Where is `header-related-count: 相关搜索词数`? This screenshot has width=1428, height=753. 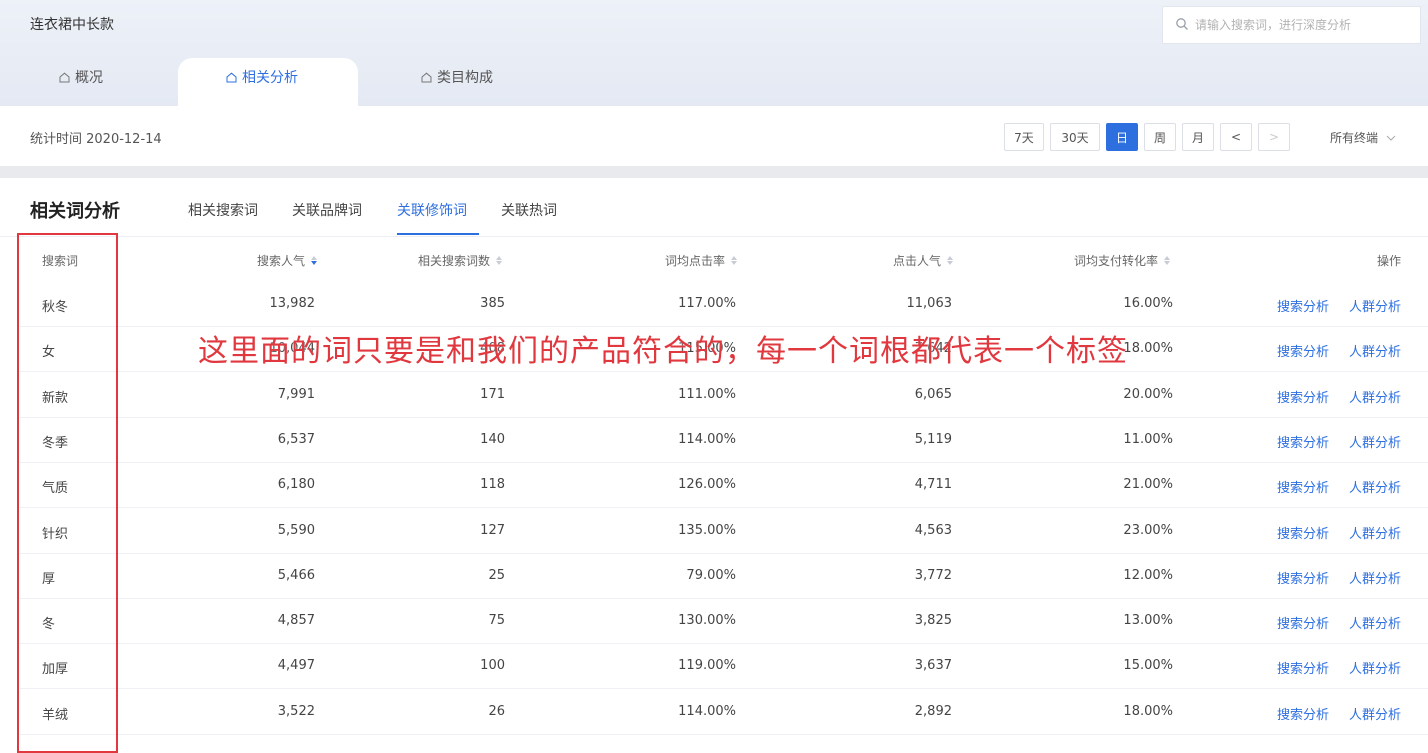 header-related-count: 相关搜索词数 is located at coordinates (460, 260).